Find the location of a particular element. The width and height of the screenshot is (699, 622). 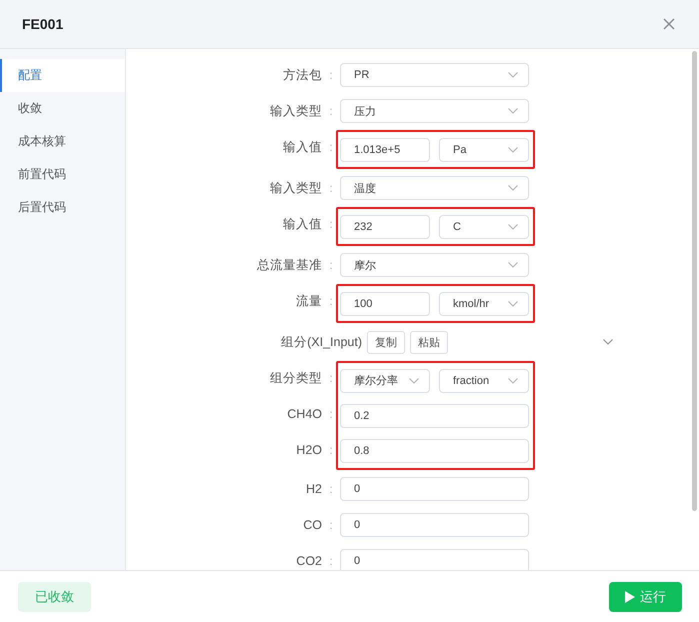

unit-select: Pa is located at coordinates (484, 150).